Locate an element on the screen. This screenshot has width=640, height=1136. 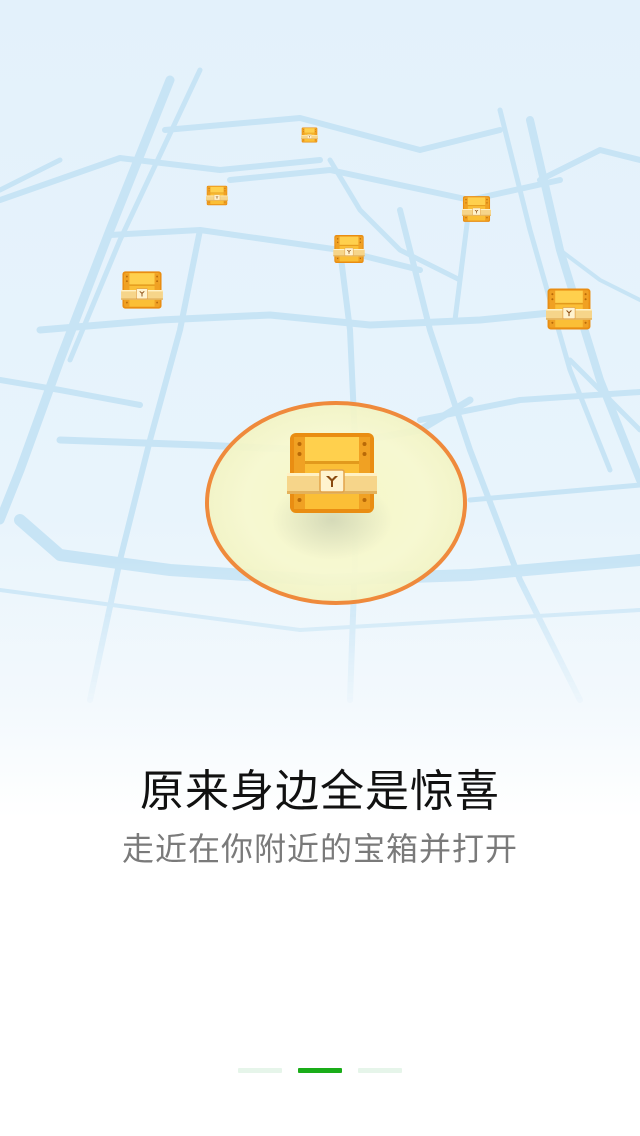
page-indicator is located at coordinates (320, 1072).